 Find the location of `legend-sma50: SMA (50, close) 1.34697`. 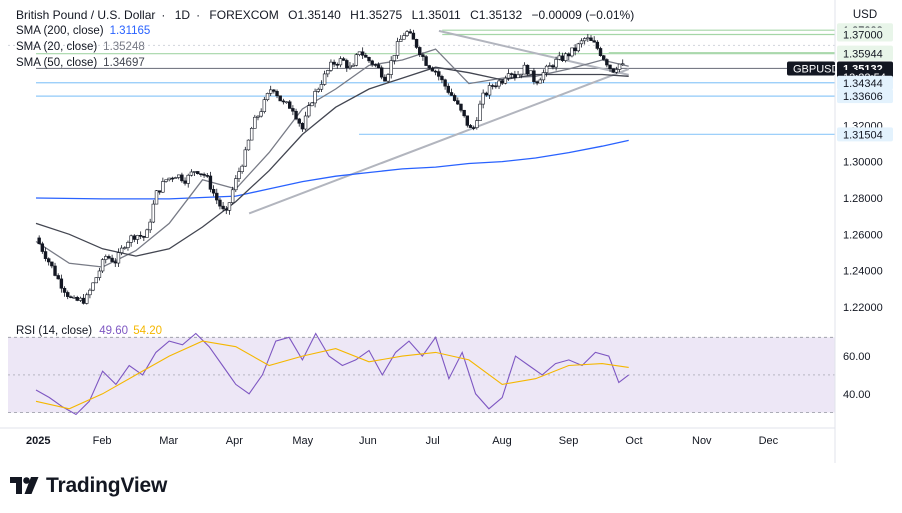

legend-sma50: SMA (50, close) 1.34697 is located at coordinates (80, 63).